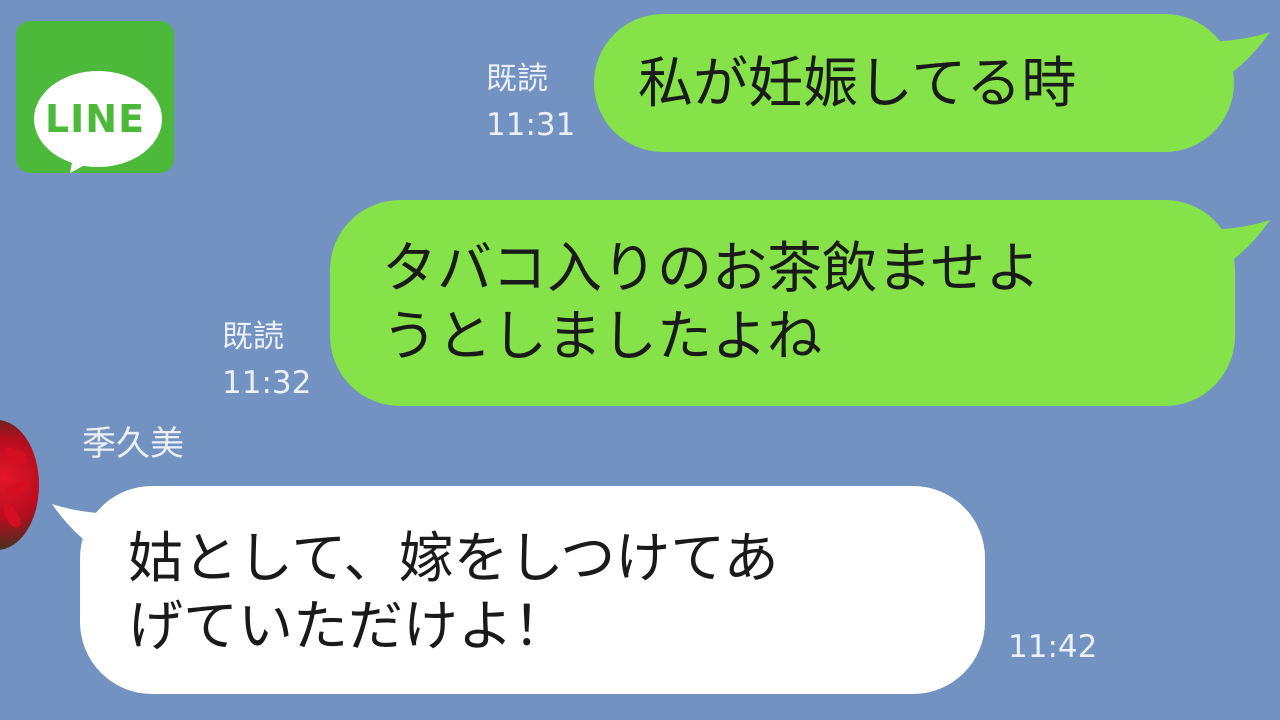 The width and height of the screenshot is (1280, 720). What do you see at coordinates (133, 444) in the screenshot?
I see `sender-name: 季久美` at bounding box center [133, 444].